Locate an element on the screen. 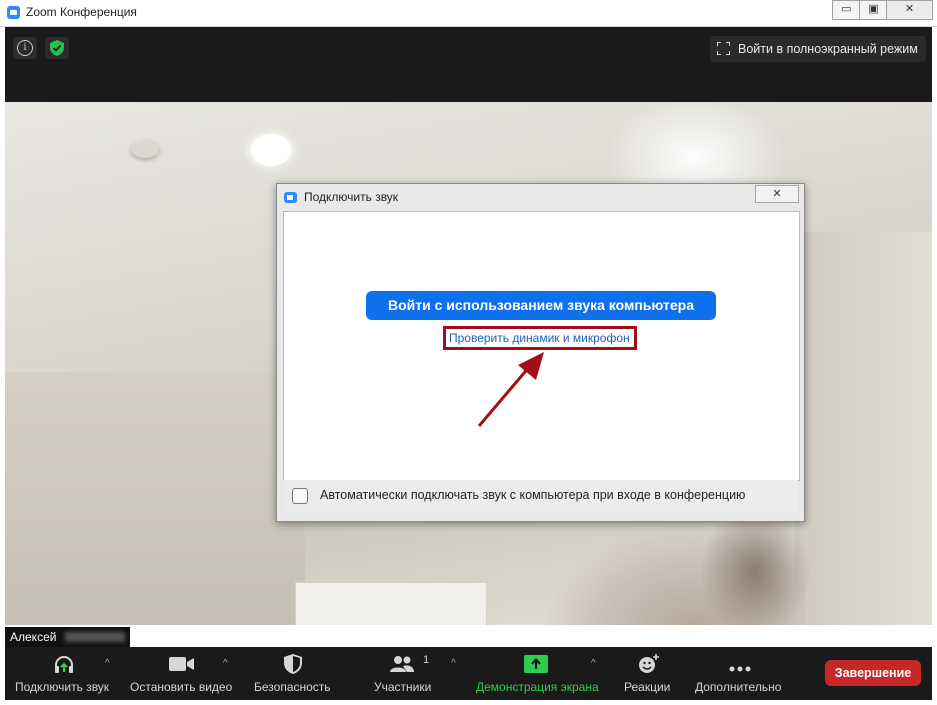  dialog-close-button: ✕ is located at coordinates (777, 194).